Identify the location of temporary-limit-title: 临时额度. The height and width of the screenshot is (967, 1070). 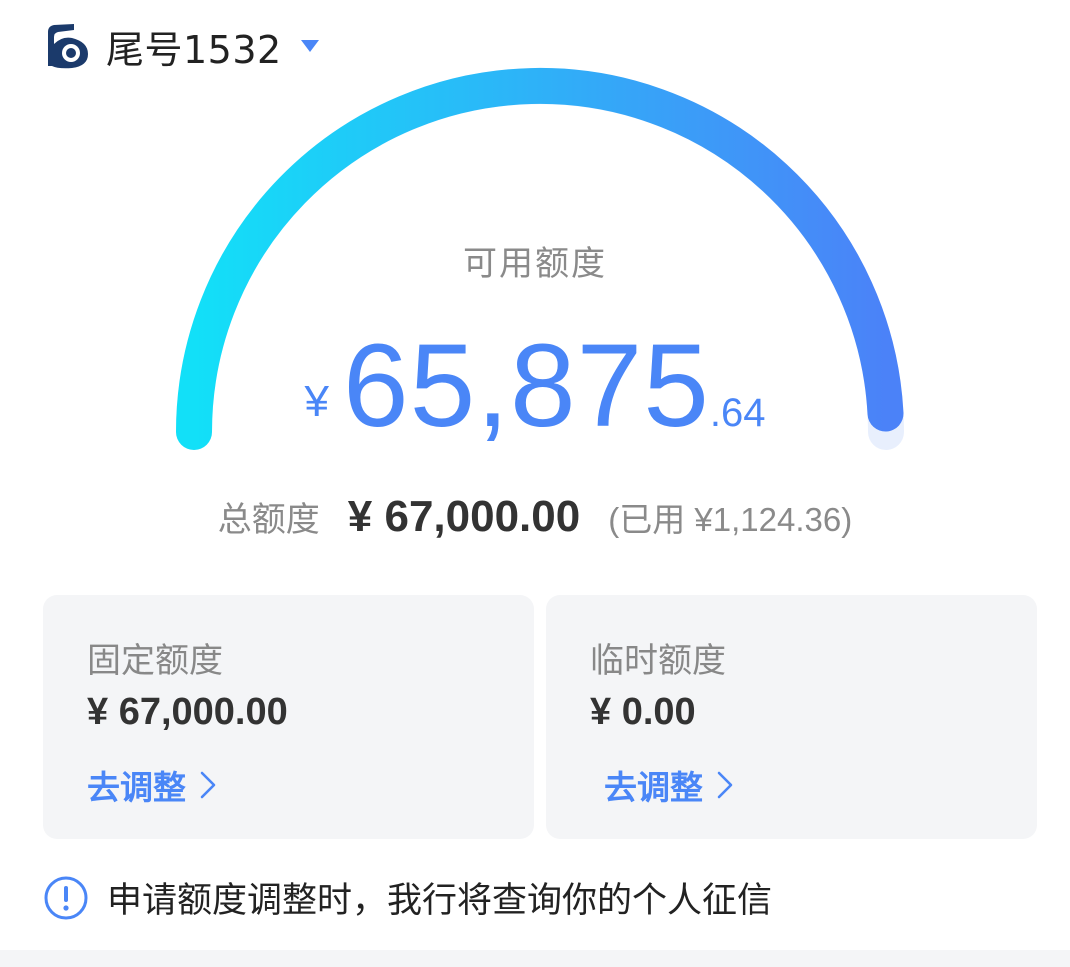
(658, 661).